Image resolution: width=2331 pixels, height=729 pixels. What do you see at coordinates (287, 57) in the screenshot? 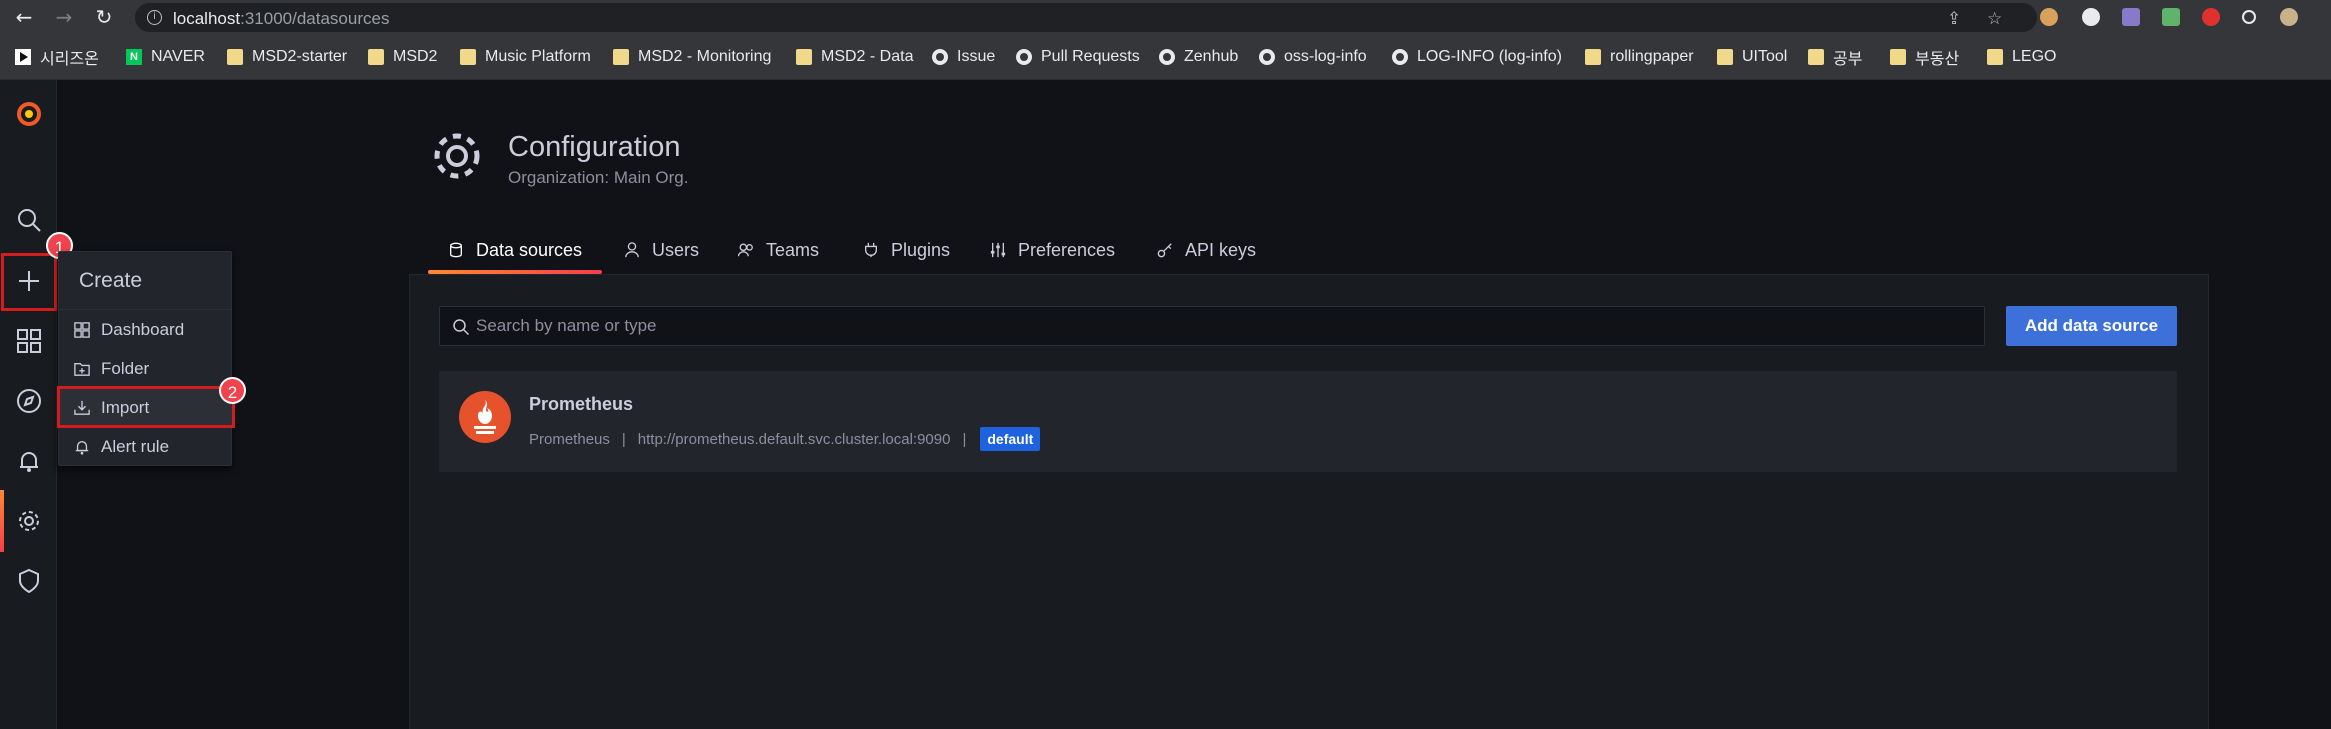
I see `bookmark-item: MSD2-starter` at bounding box center [287, 57].